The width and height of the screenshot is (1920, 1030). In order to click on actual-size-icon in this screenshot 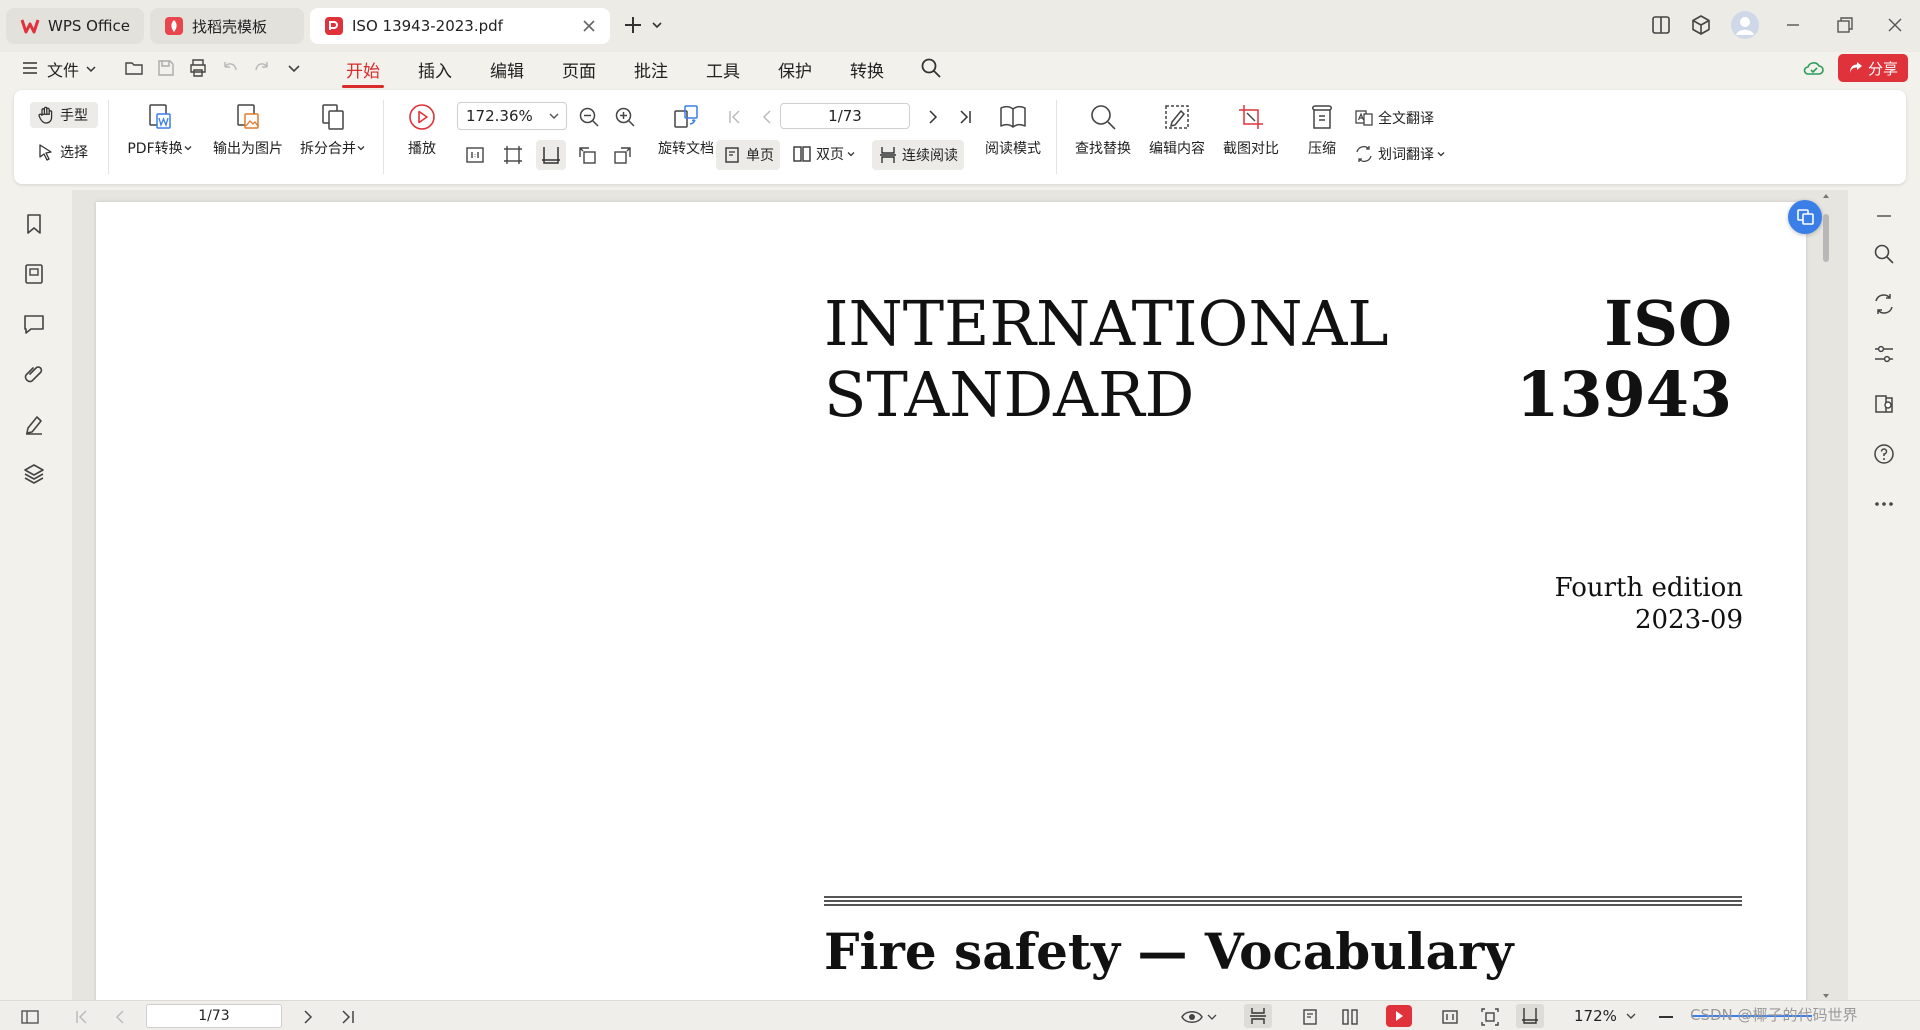, I will do `click(475, 155)`.